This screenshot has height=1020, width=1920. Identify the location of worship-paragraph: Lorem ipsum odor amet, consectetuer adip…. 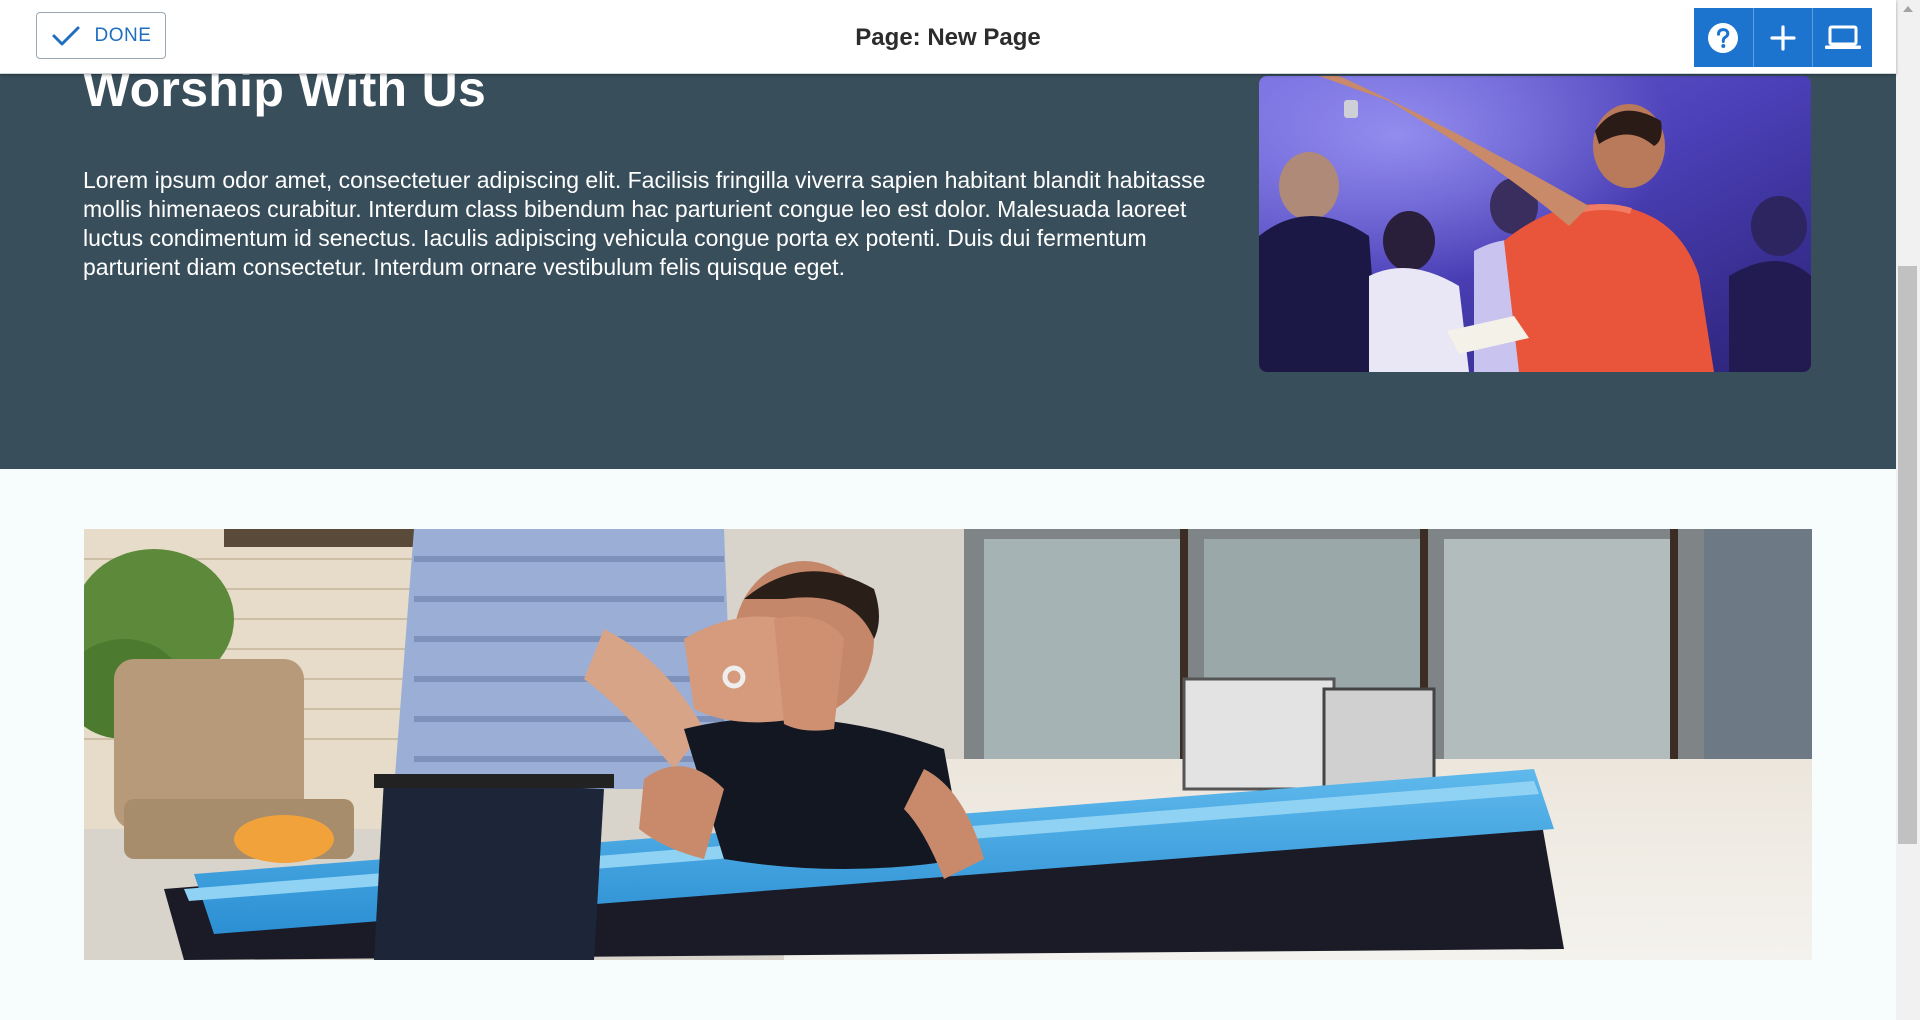
(644, 223).